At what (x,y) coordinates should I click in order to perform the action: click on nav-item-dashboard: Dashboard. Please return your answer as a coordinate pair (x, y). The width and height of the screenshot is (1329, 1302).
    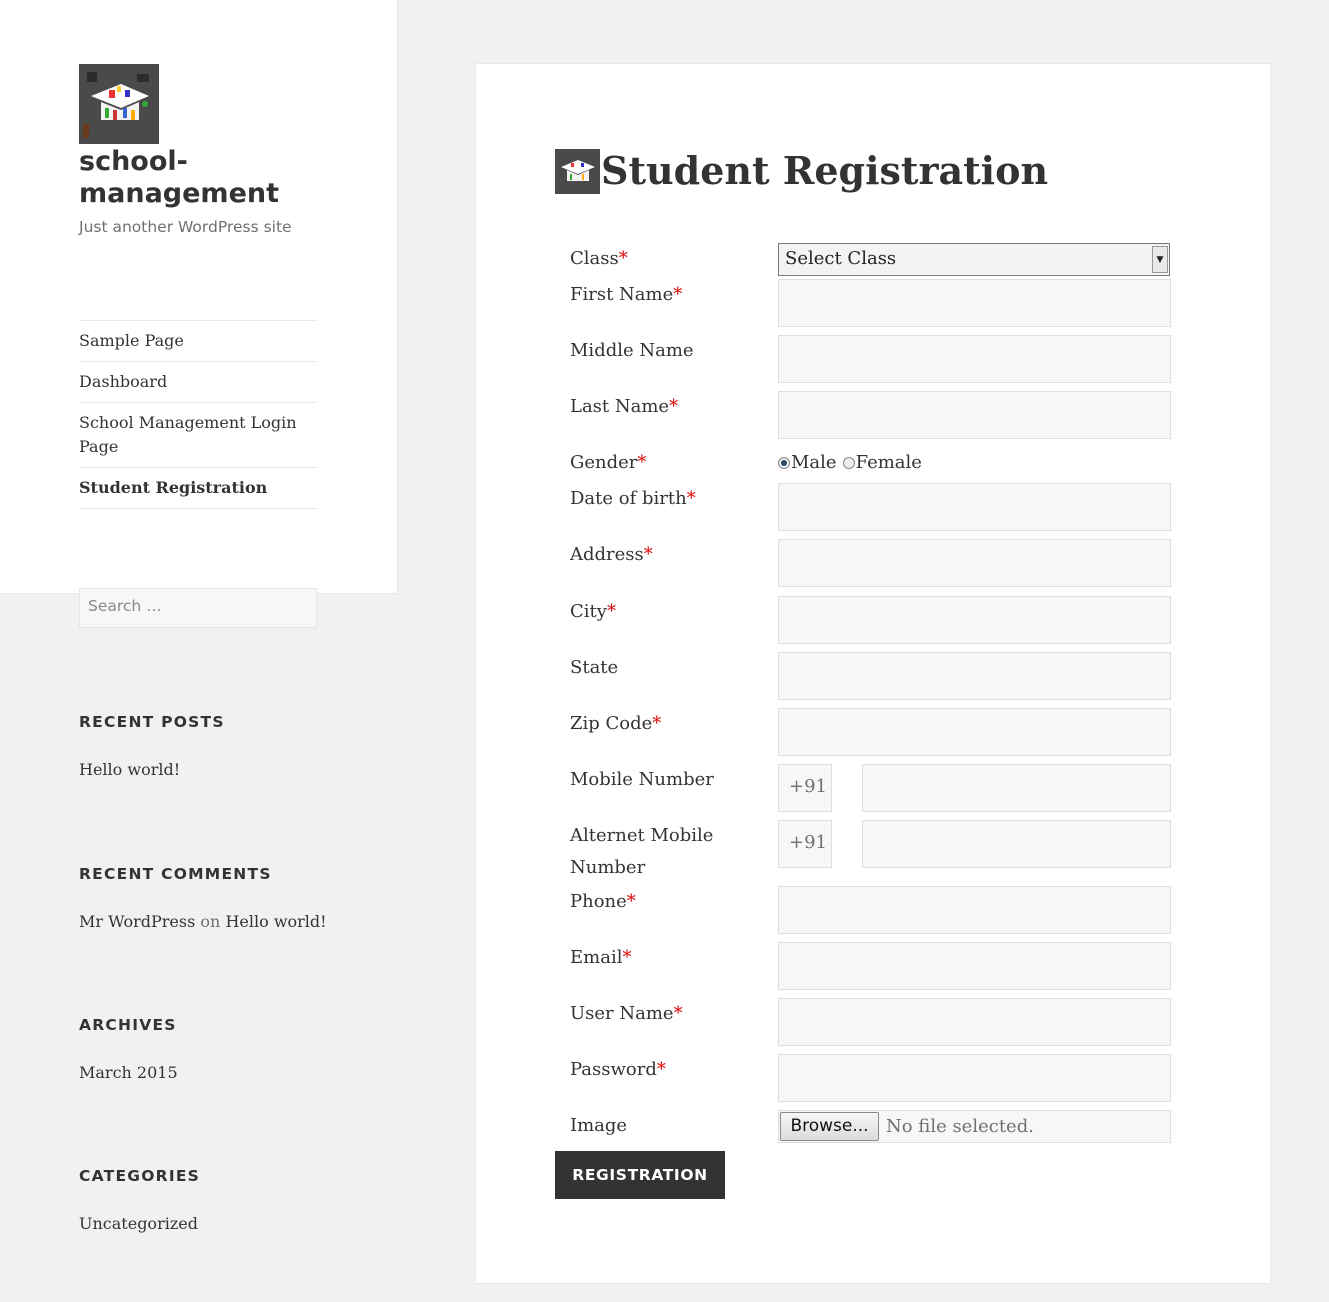
    Looking at the image, I should click on (198, 382).